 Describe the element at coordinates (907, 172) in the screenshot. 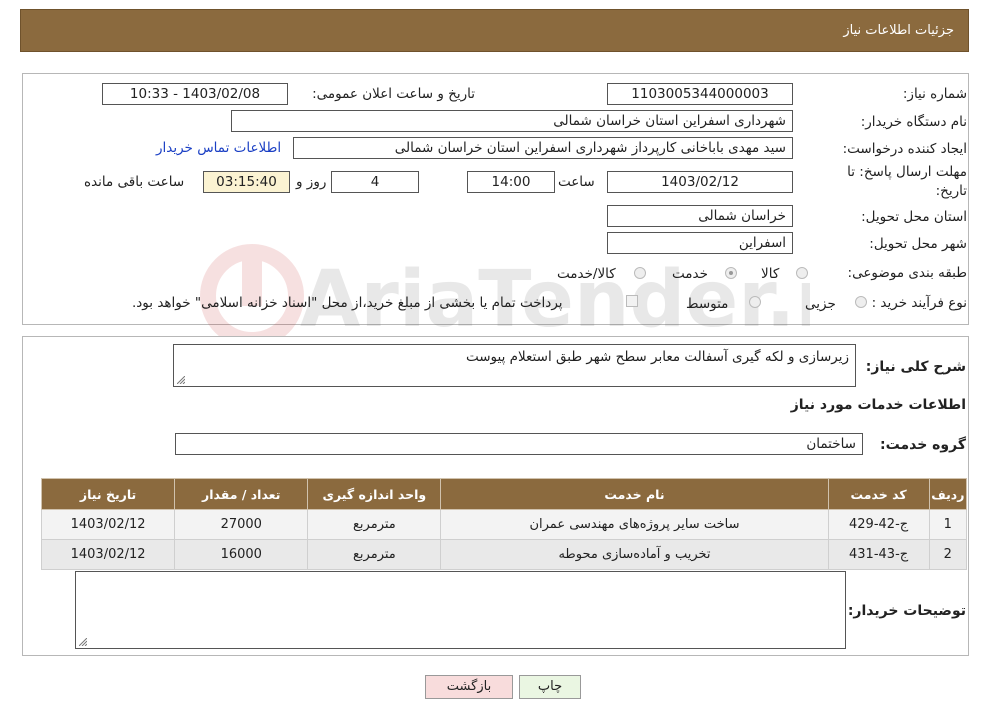

I see `deadline-label: مهلت ارسال پاسخ: تا` at that location.